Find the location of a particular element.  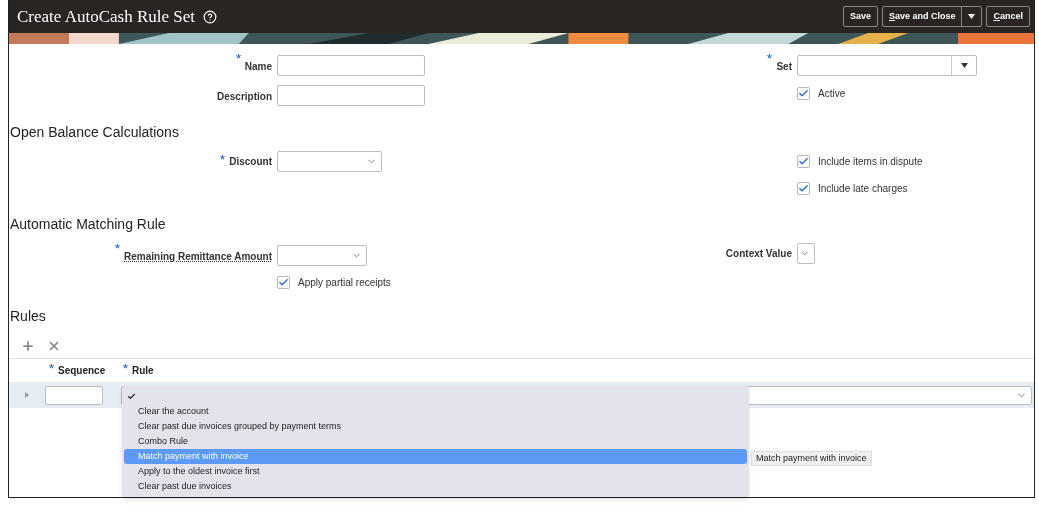

check-icon is located at coordinates (131, 396).